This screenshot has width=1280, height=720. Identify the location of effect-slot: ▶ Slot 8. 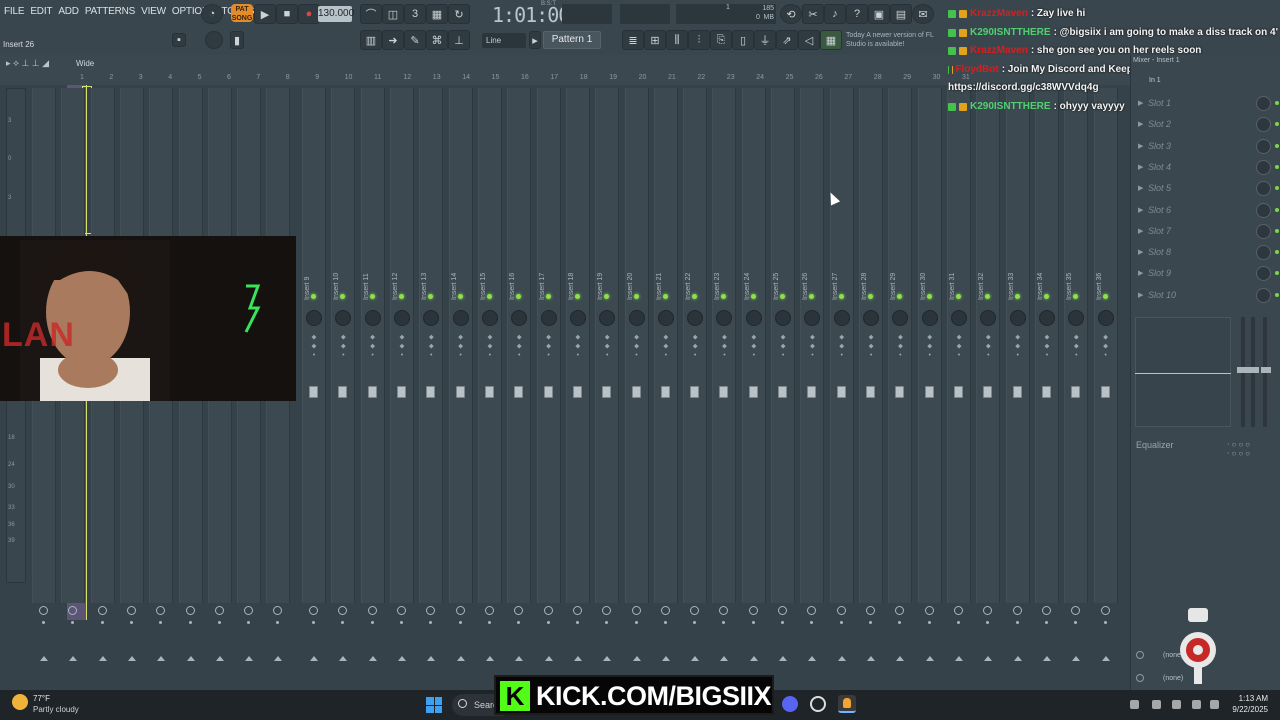
(1207, 253).